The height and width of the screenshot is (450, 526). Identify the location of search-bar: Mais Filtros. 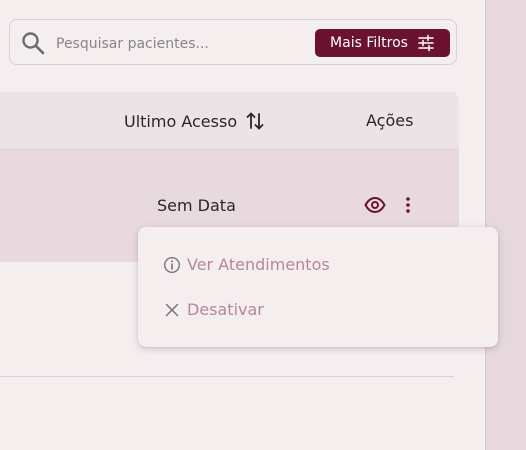
(233, 42).